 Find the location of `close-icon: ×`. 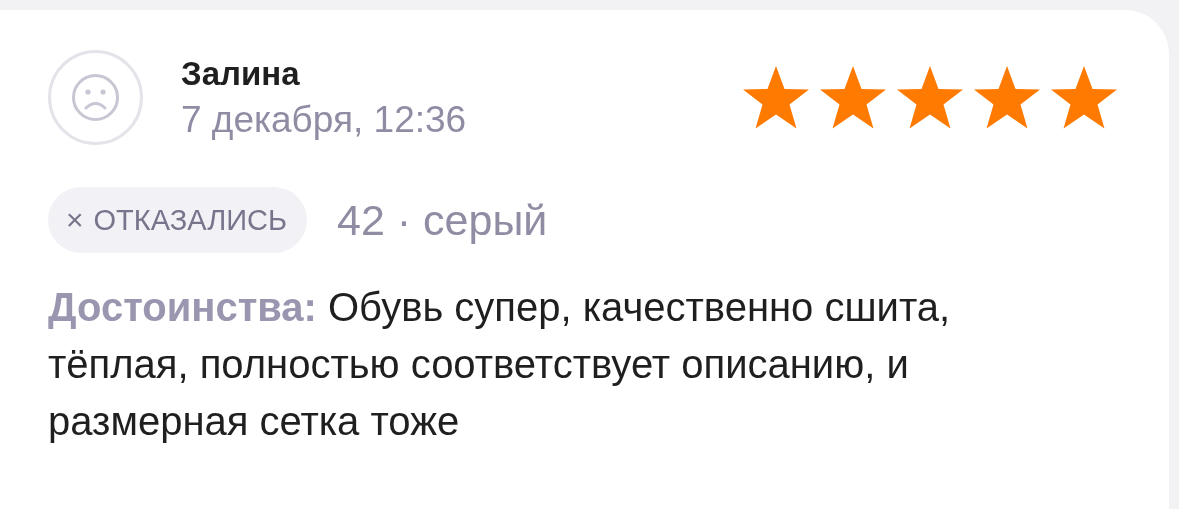

close-icon: × is located at coordinates (75, 220).